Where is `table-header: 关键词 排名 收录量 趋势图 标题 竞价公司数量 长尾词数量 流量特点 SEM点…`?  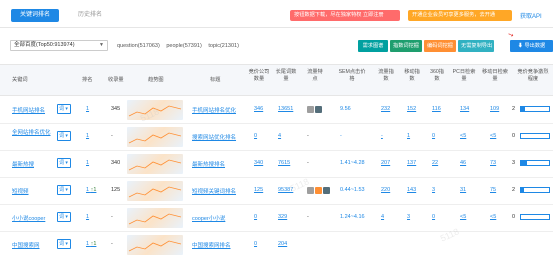 table-header: 关键词 排名 收录量 趋势图 标题 竞价公司数量 长尾词数量 流量特点 SEM点… is located at coordinates (276, 80).